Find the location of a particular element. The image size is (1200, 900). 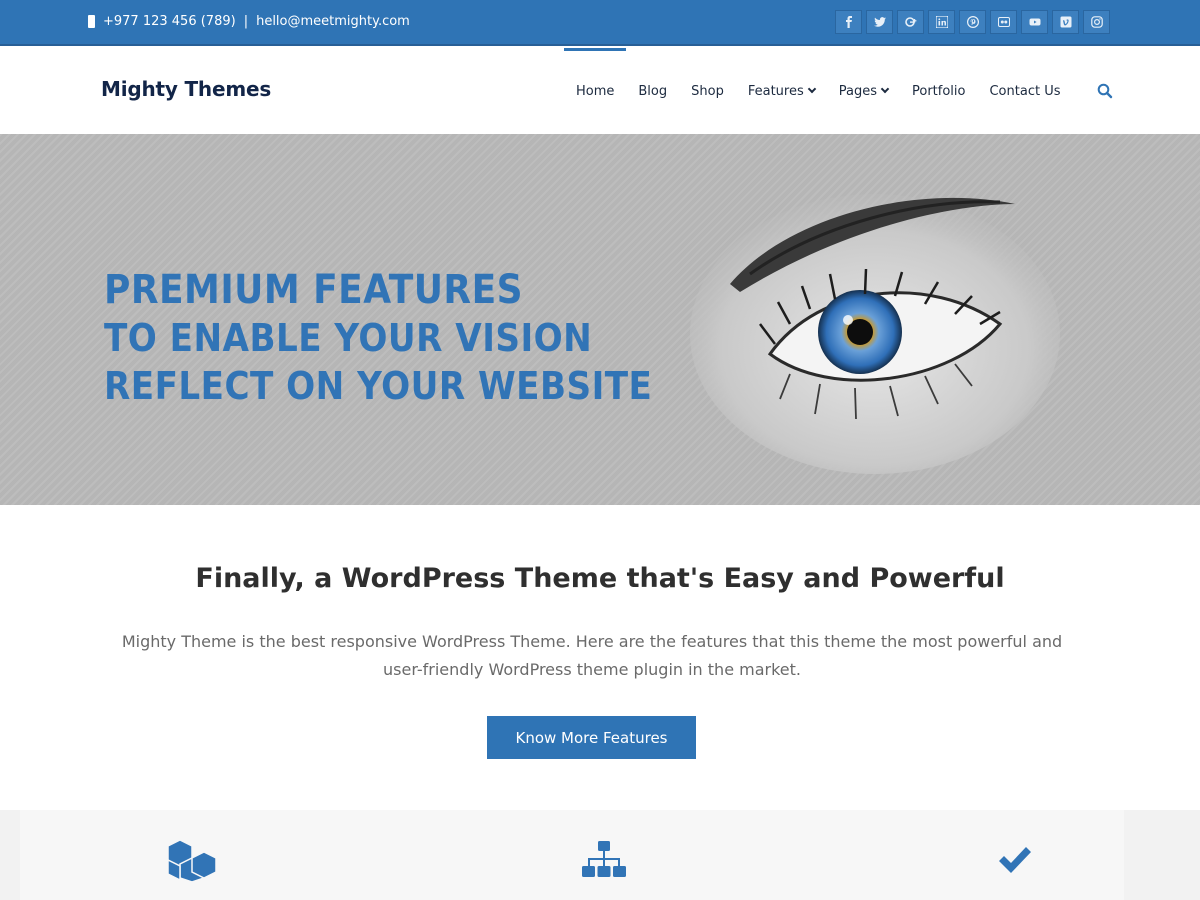

nav-home-label: Home is located at coordinates (595, 91).